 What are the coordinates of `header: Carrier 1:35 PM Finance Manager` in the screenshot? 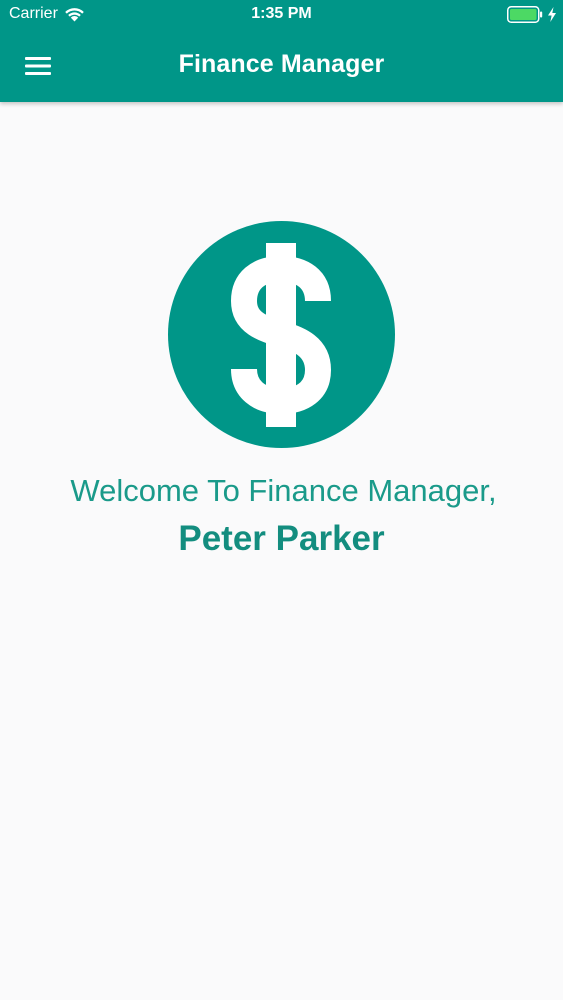 It's located at (281, 51).